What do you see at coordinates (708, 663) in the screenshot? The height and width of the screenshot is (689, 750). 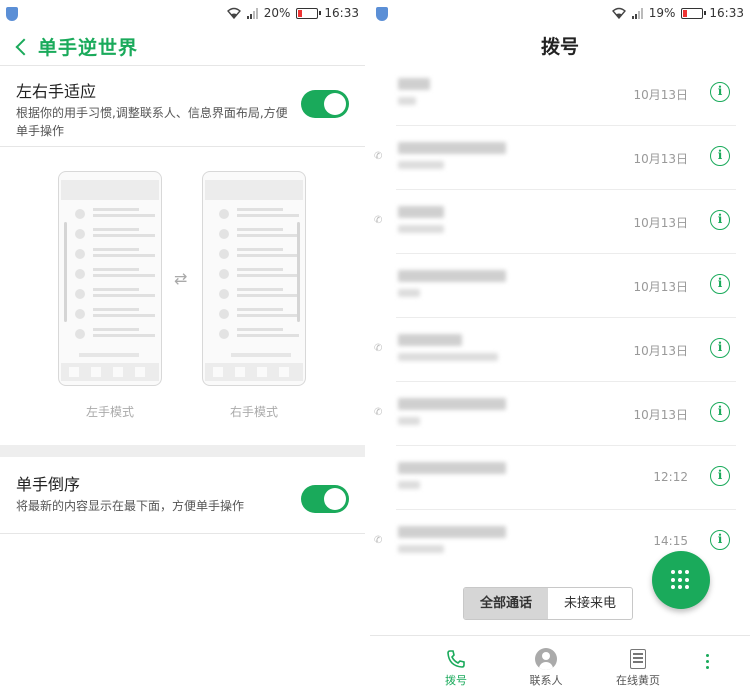 I see `more-options-icon` at bounding box center [708, 663].